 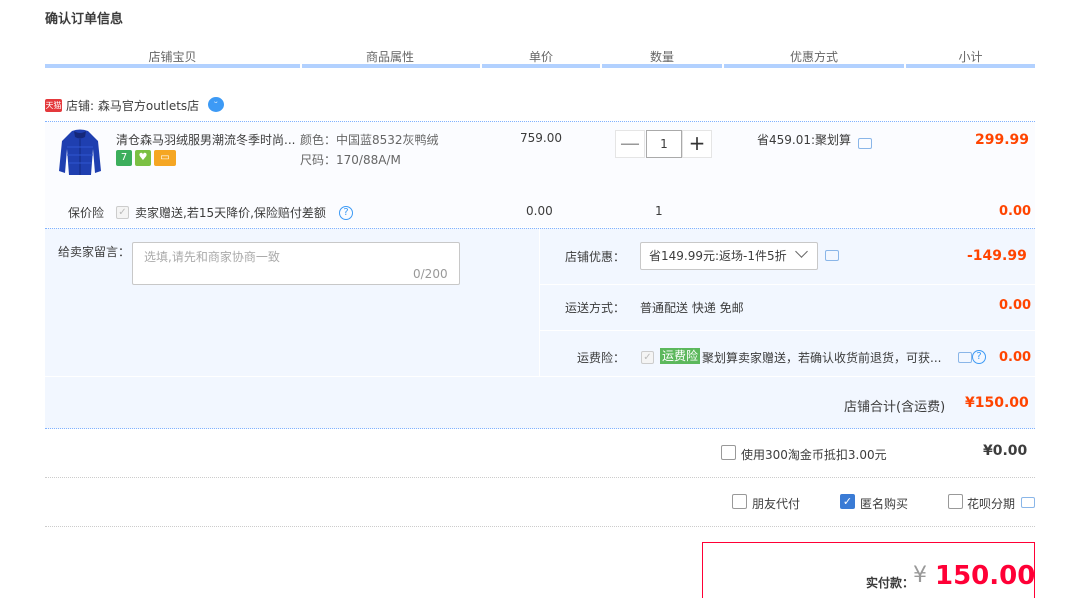 I want to click on item-subtotal: 299.99, so click(x=1002, y=140).